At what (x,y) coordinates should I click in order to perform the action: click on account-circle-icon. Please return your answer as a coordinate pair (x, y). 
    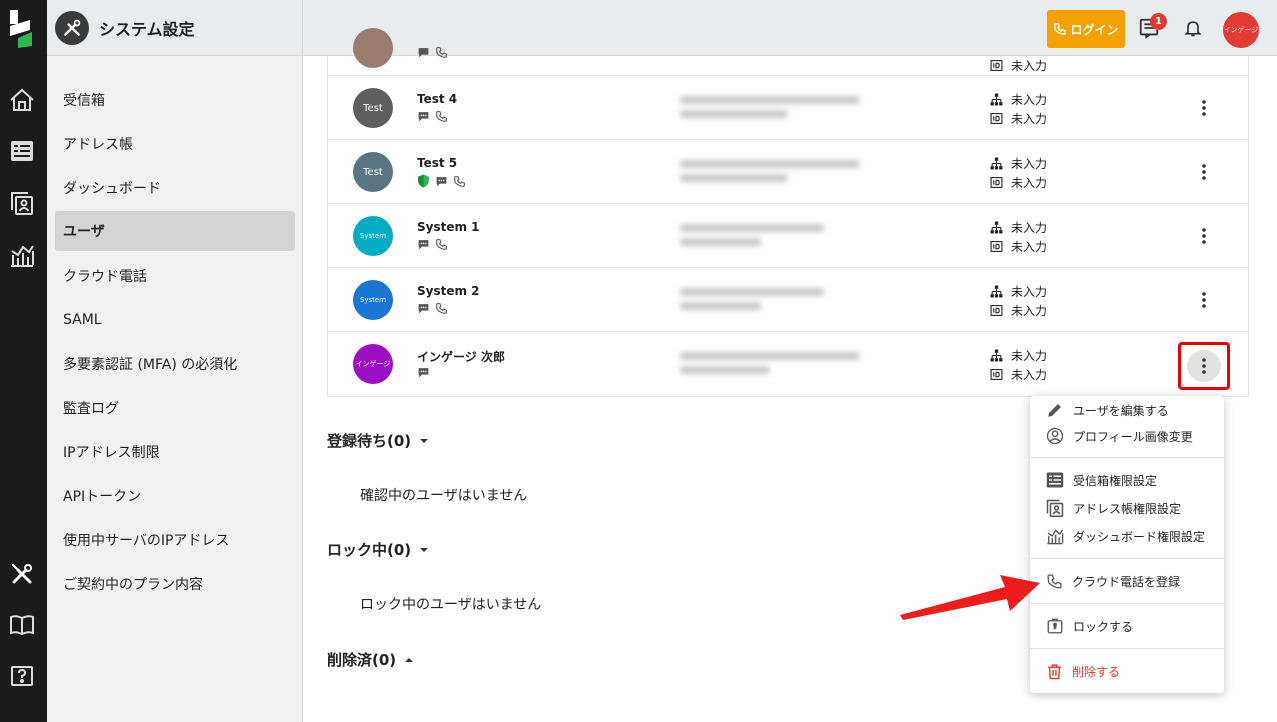
    Looking at the image, I should click on (1055, 436).